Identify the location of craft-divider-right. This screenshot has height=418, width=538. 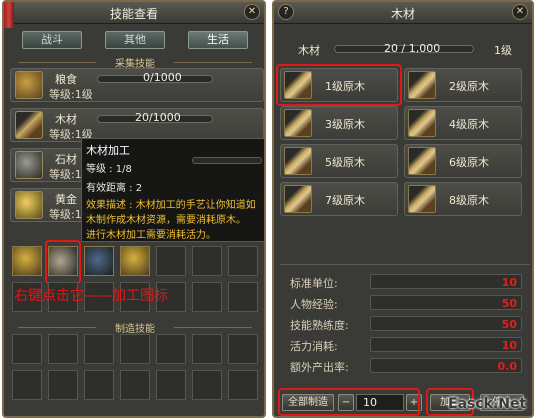
(213, 327).